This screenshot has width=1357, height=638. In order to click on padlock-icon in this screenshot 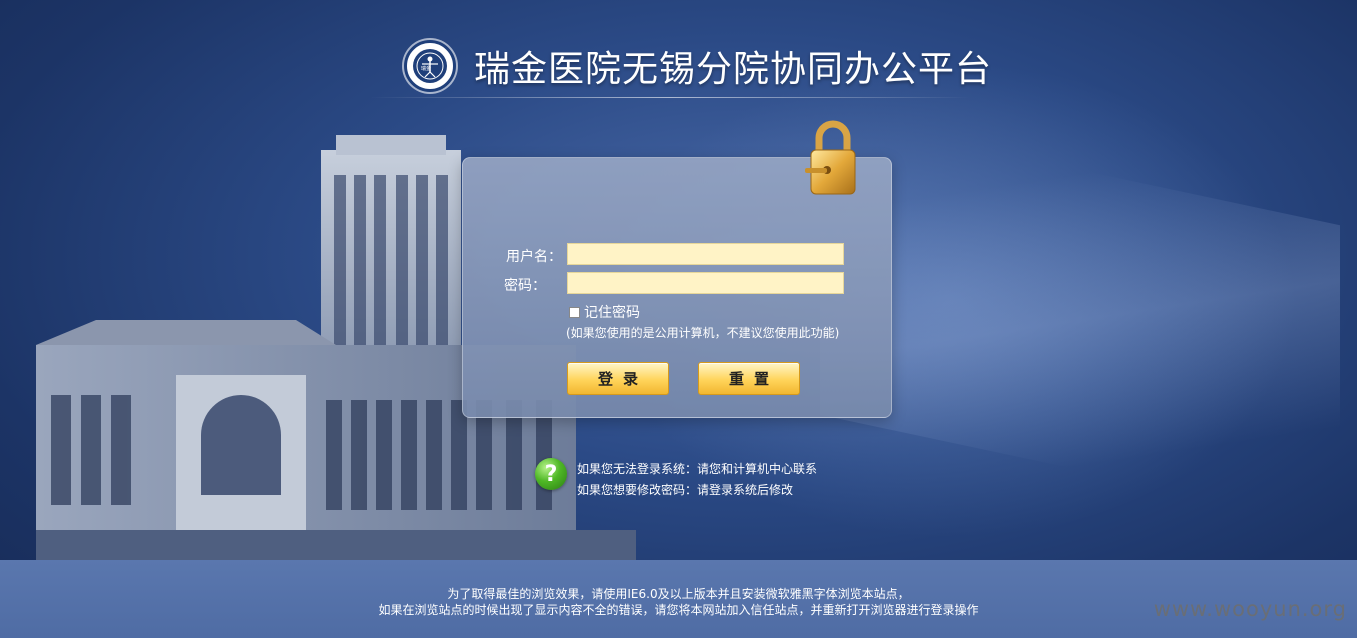, I will do `click(830, 157)`.